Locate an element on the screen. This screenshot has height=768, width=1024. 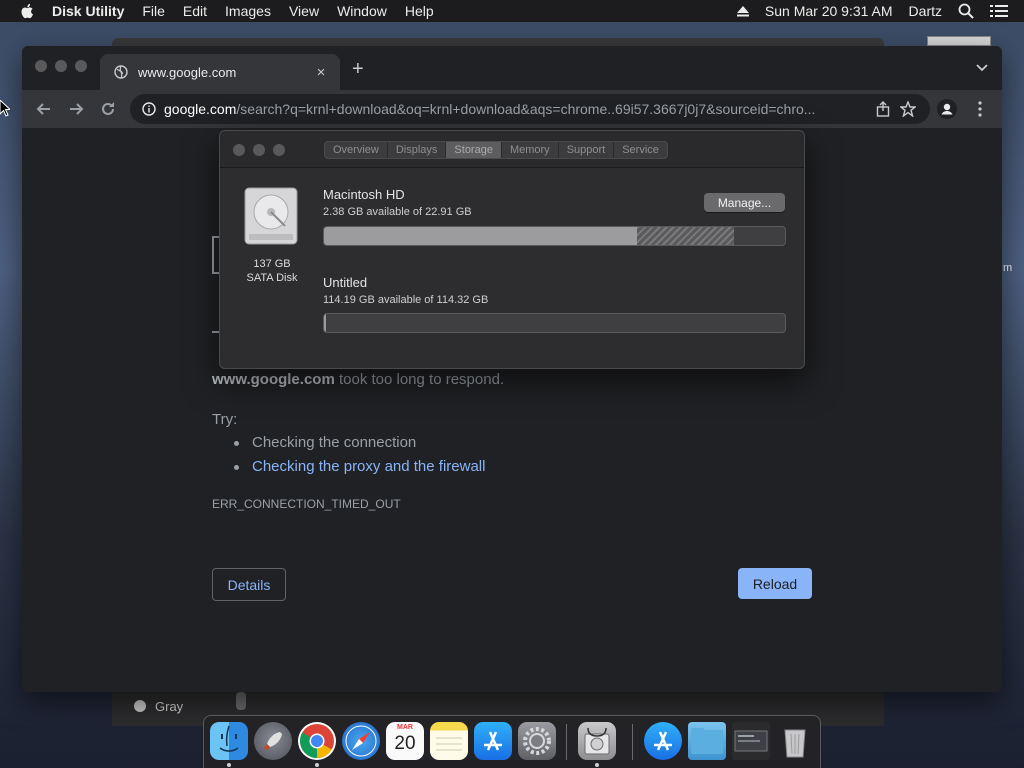
tab-support: Support is located at coordinates (587, 150).